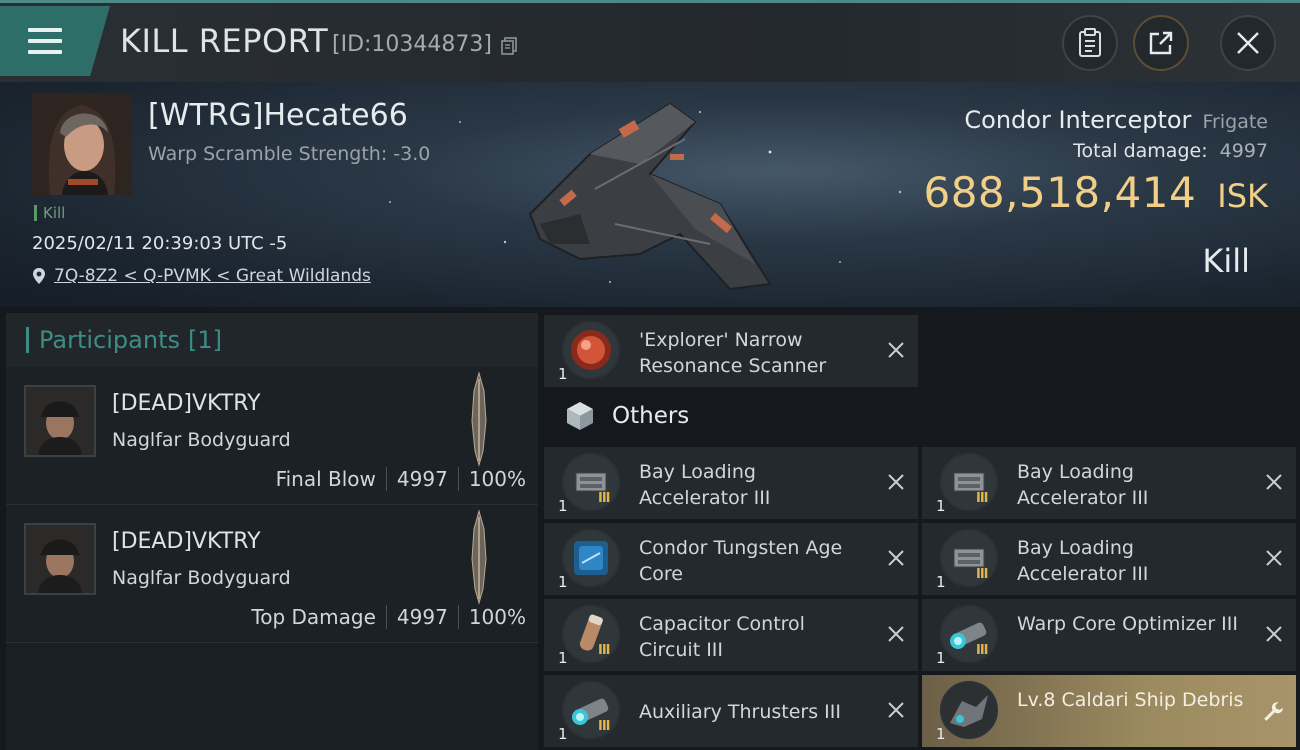 The height and width of the screenshot is (750, 1300). What do you see at coordinates (591, 634) in the screenshot?
I see `capacitor-control-circuit-icon` at bounding box center [591, 634].